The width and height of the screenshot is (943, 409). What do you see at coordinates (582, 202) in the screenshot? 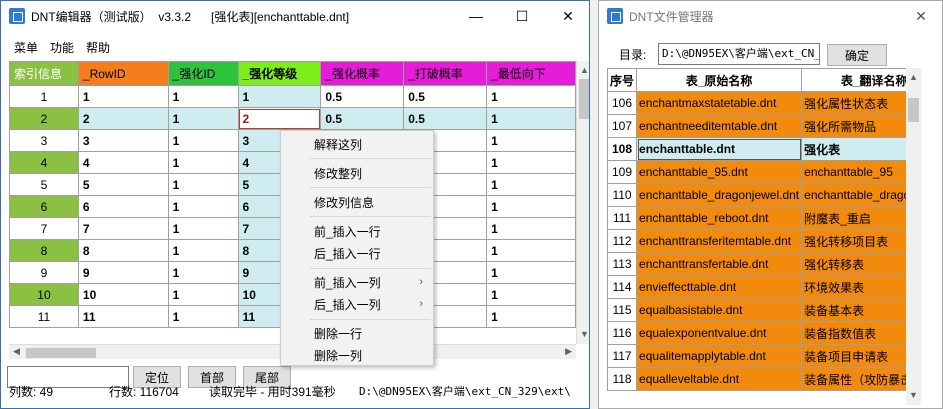
I see `grid-vertical-scrollbar: ▲ ▼` at bounding box center [582, 202].